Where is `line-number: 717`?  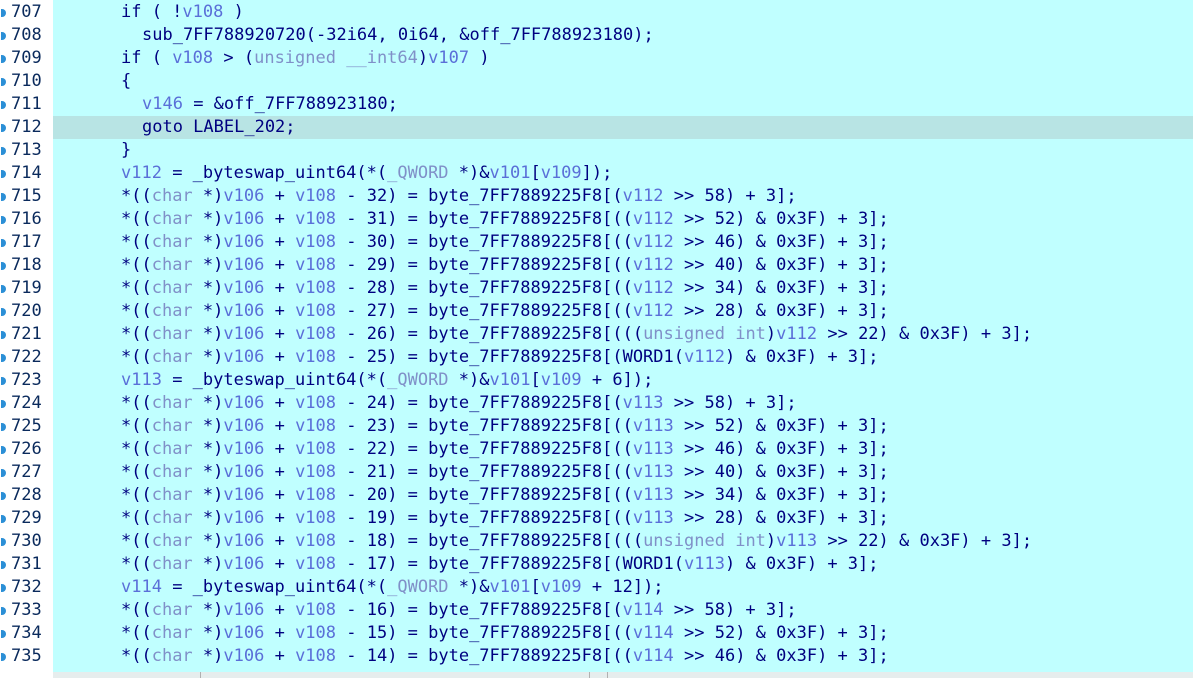
line-number: 717 is located at coordinates (26, 242).